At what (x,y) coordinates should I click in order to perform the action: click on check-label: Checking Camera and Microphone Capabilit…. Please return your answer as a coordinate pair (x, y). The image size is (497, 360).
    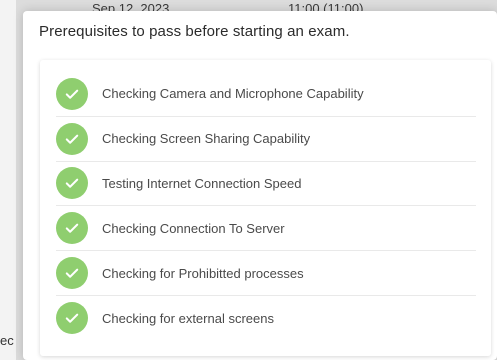
    Looking at the image, I should click on (233, 94).